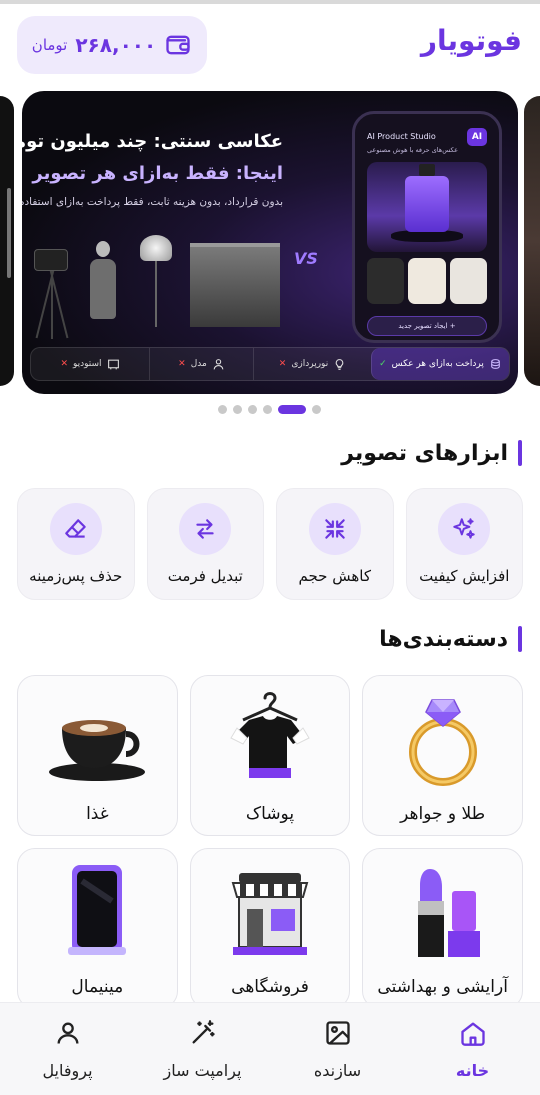  What do you see at coordinates (97, 814) in the screenshot?
I see `category-label: غذا` at bounding box center [97, 814].